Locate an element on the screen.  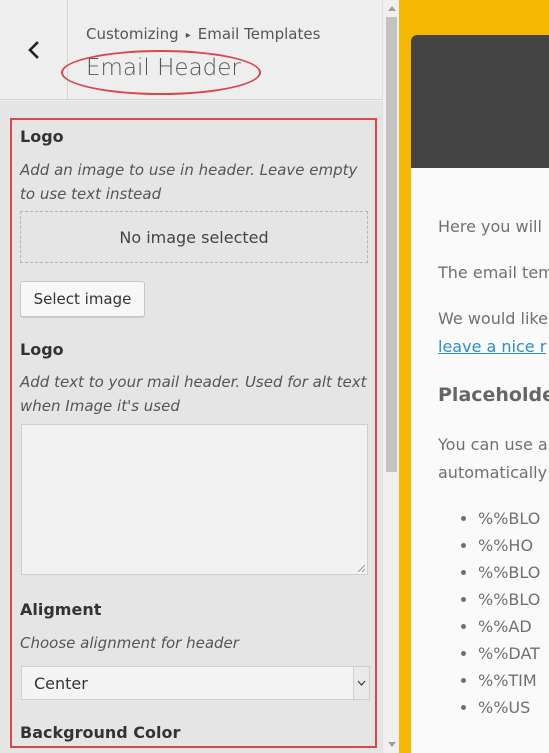
list-item: %%US is located at coordinates (500, 711).